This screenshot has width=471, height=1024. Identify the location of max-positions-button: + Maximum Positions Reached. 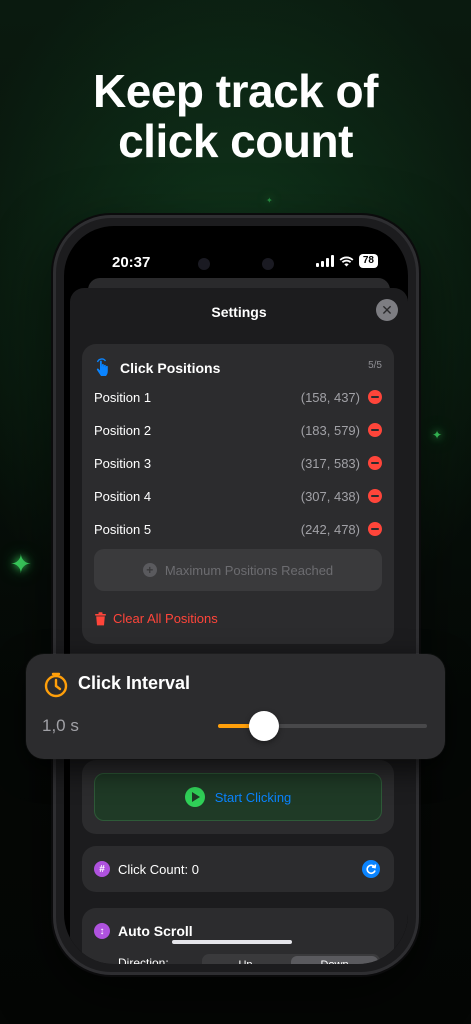
(238, 570).